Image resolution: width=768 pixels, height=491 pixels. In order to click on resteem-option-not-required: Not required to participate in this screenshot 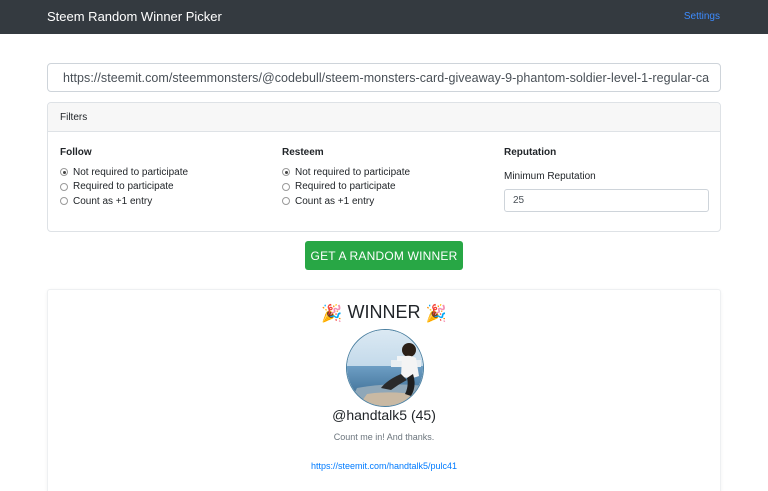, I will do `click(346, 172)`.